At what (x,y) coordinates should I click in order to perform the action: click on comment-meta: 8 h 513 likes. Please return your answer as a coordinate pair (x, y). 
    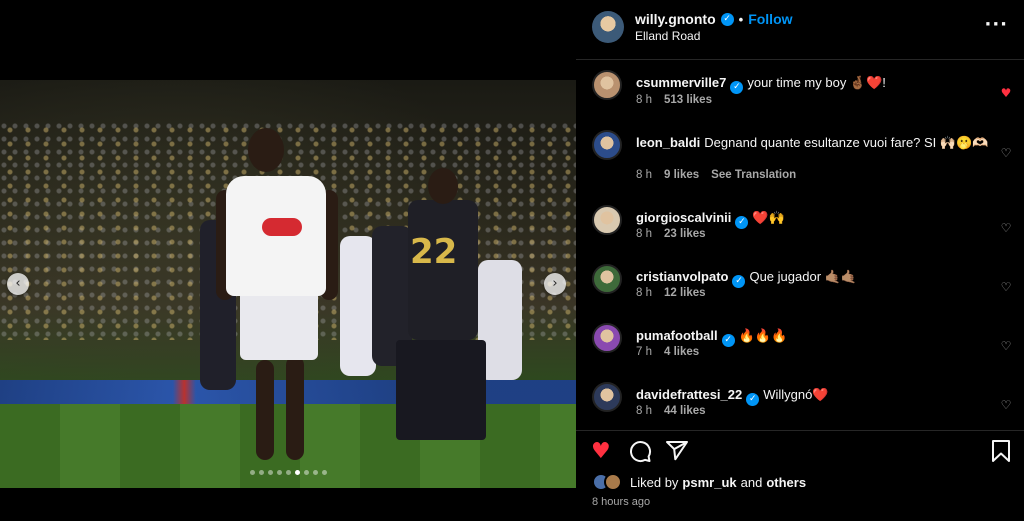
    Looking at the image, I should click on (674, 100).